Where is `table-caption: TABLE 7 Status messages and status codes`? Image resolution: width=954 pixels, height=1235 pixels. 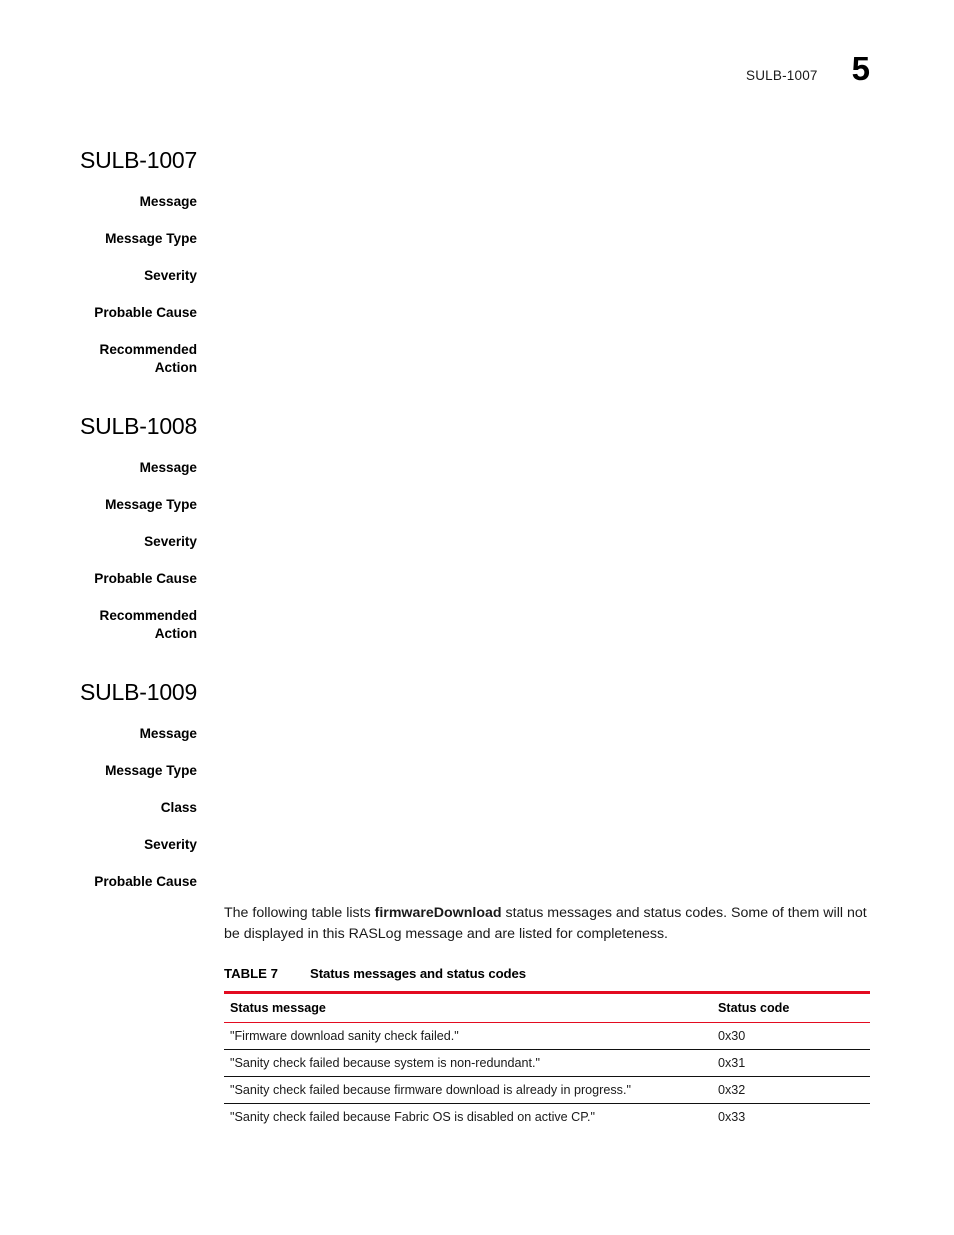
table-caption: TABLE 7 Status messages and status codes is located at coordinates (548, 973).